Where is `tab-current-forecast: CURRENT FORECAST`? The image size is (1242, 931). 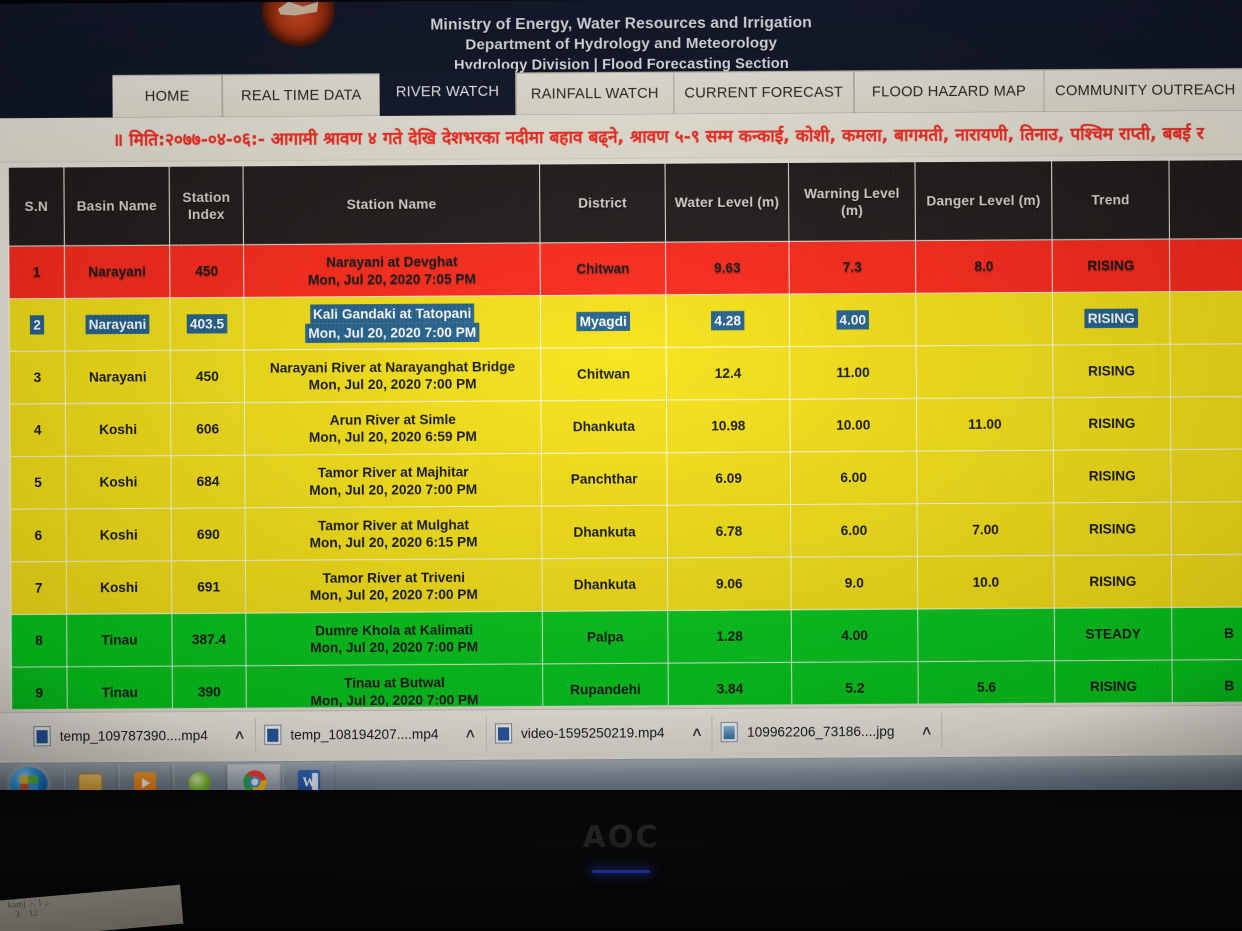 tab-current-forecast: CURRENT FORECAST is located at coordinates (763, 92).